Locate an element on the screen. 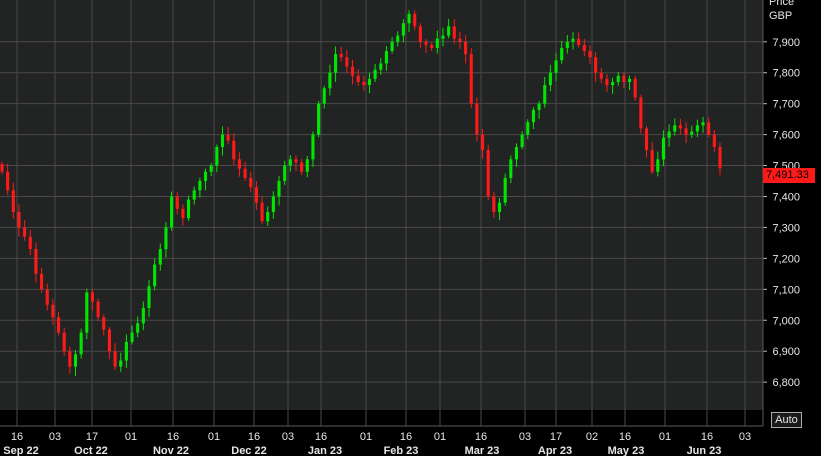 The width and height of the screenshot is (821, 456). y-tick-label: 7,700 is located at coordinates (786, 105).